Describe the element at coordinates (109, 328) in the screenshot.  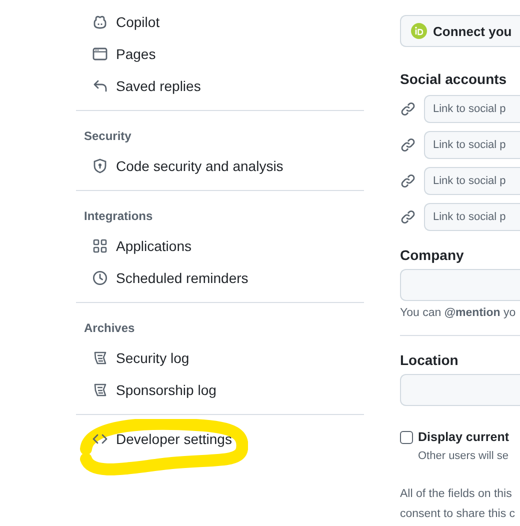
I see `section-heading: Archives` at that location.